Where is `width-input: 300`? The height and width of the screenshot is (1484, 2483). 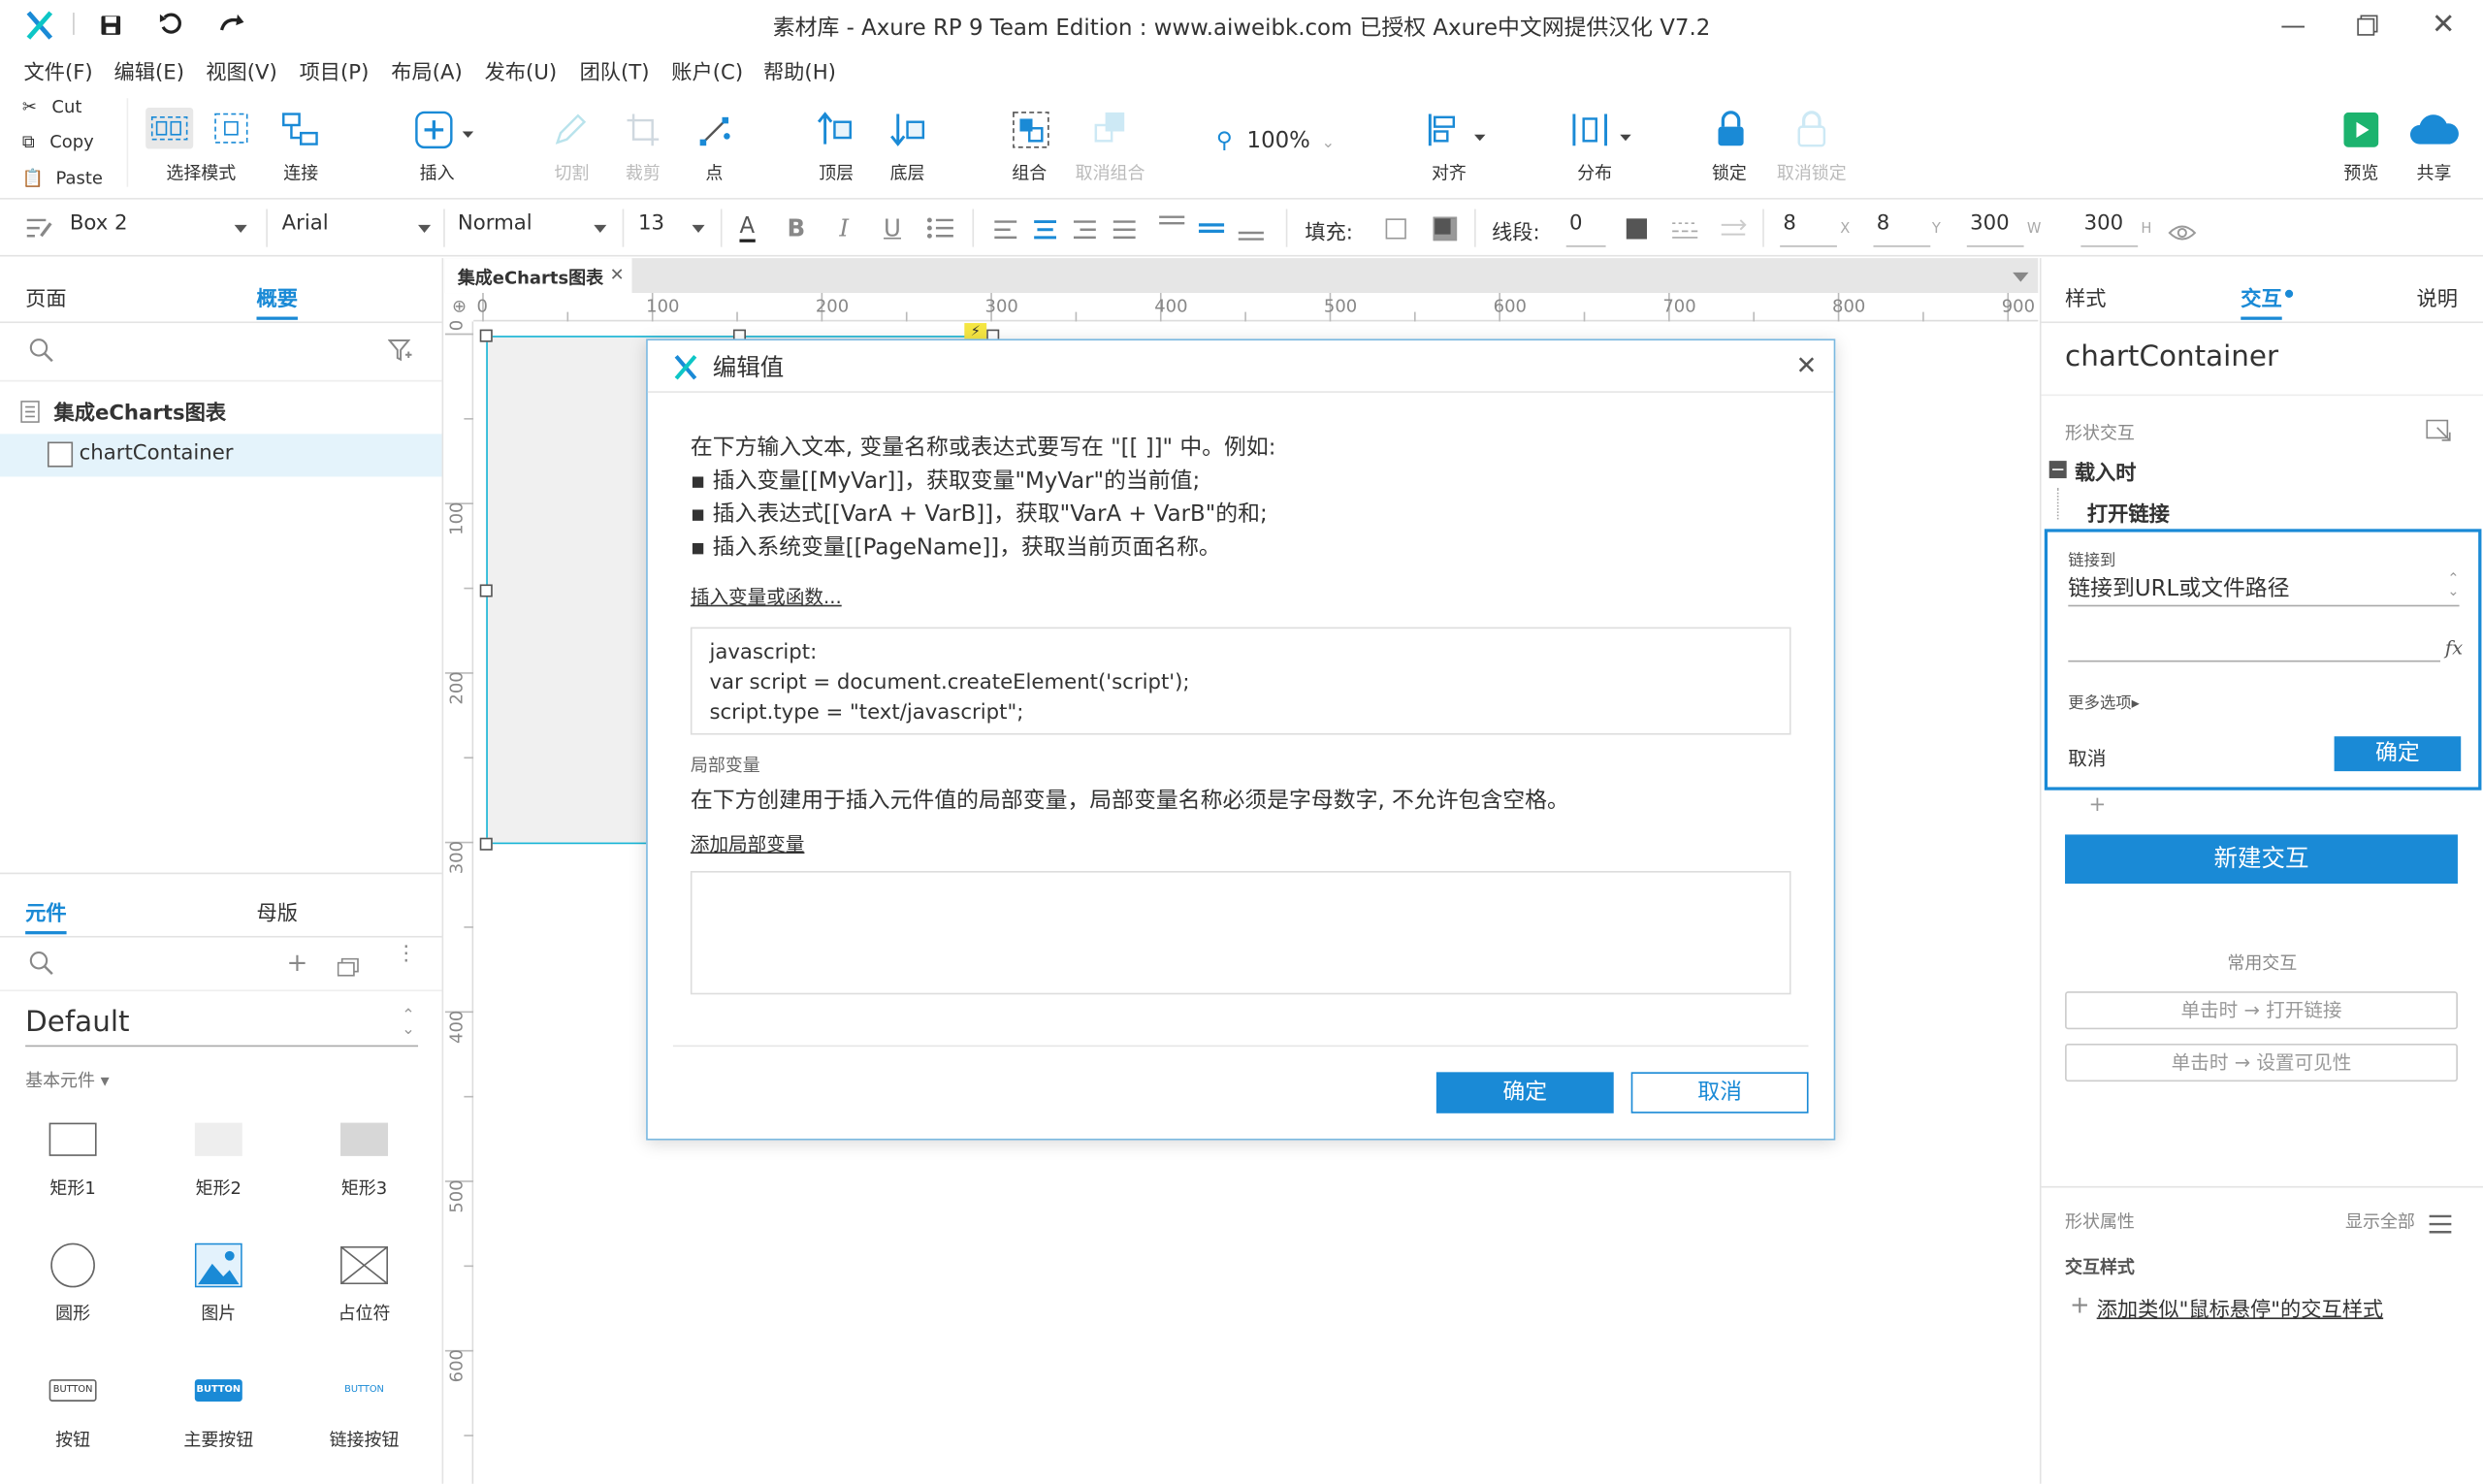 width-input: 300 is located at coordinates (1995, 229).